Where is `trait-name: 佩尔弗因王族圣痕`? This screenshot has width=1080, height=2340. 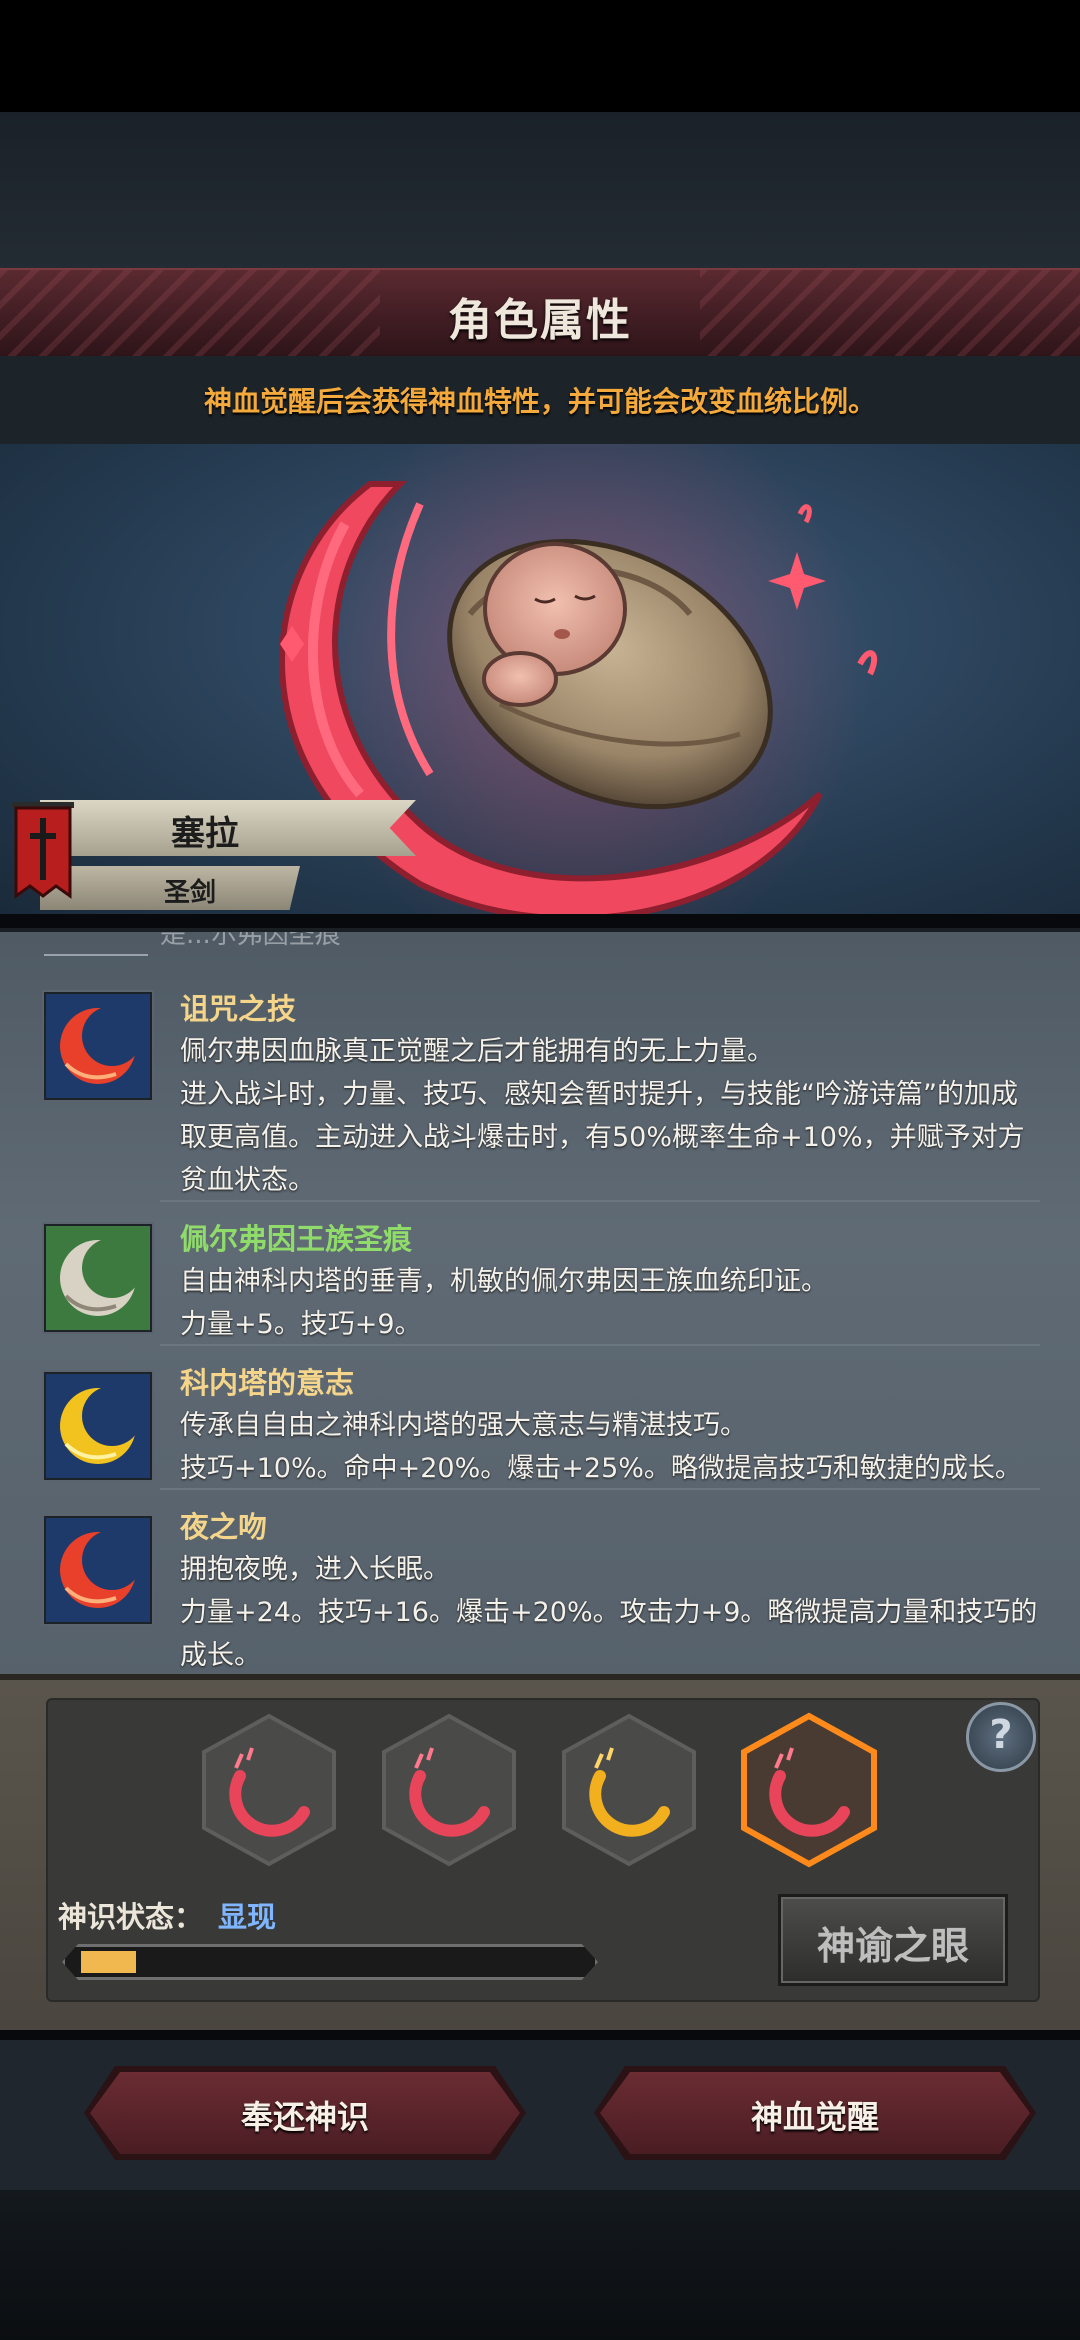 trait-name: 佩尔弗因王族圣痕 is located at coordinates (296, 1239).